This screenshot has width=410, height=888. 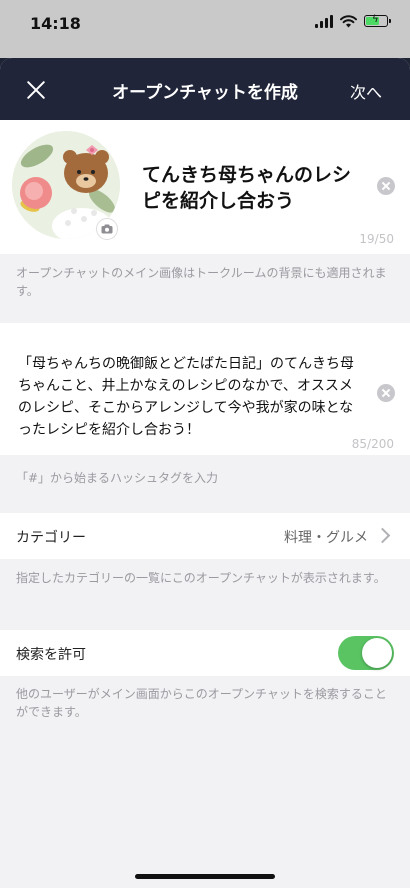 What do you see at coordinates (324, 21) in the screenshot?
I see `cellular-signal-icon` at bounding box center [324, 21].